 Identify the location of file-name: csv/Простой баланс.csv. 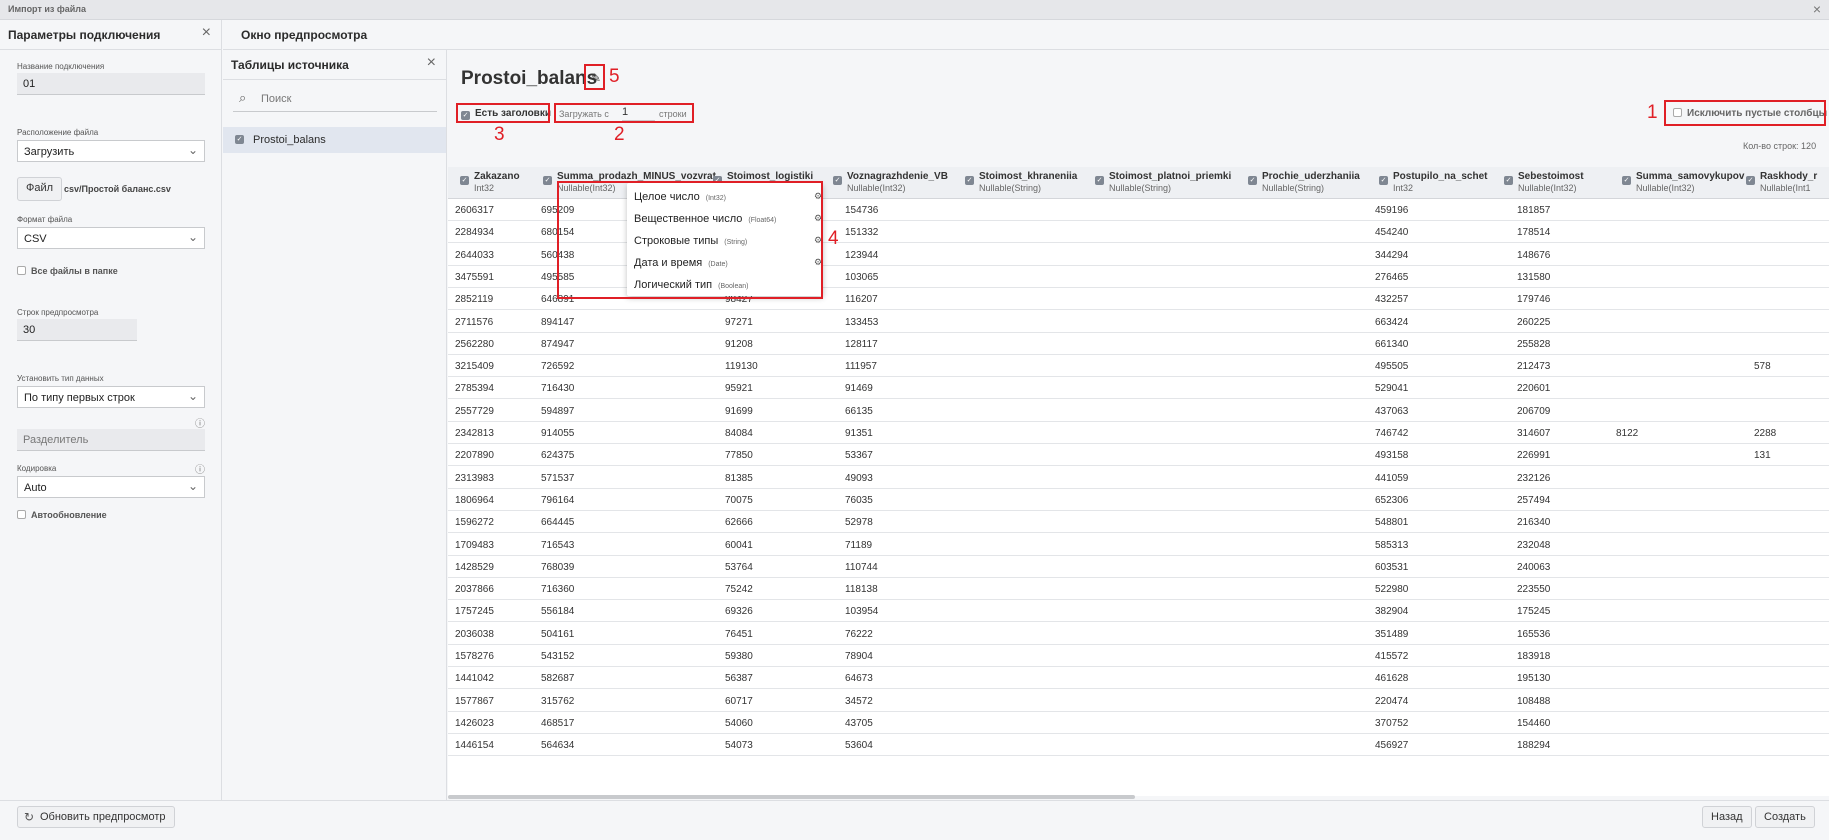
(117, 189).